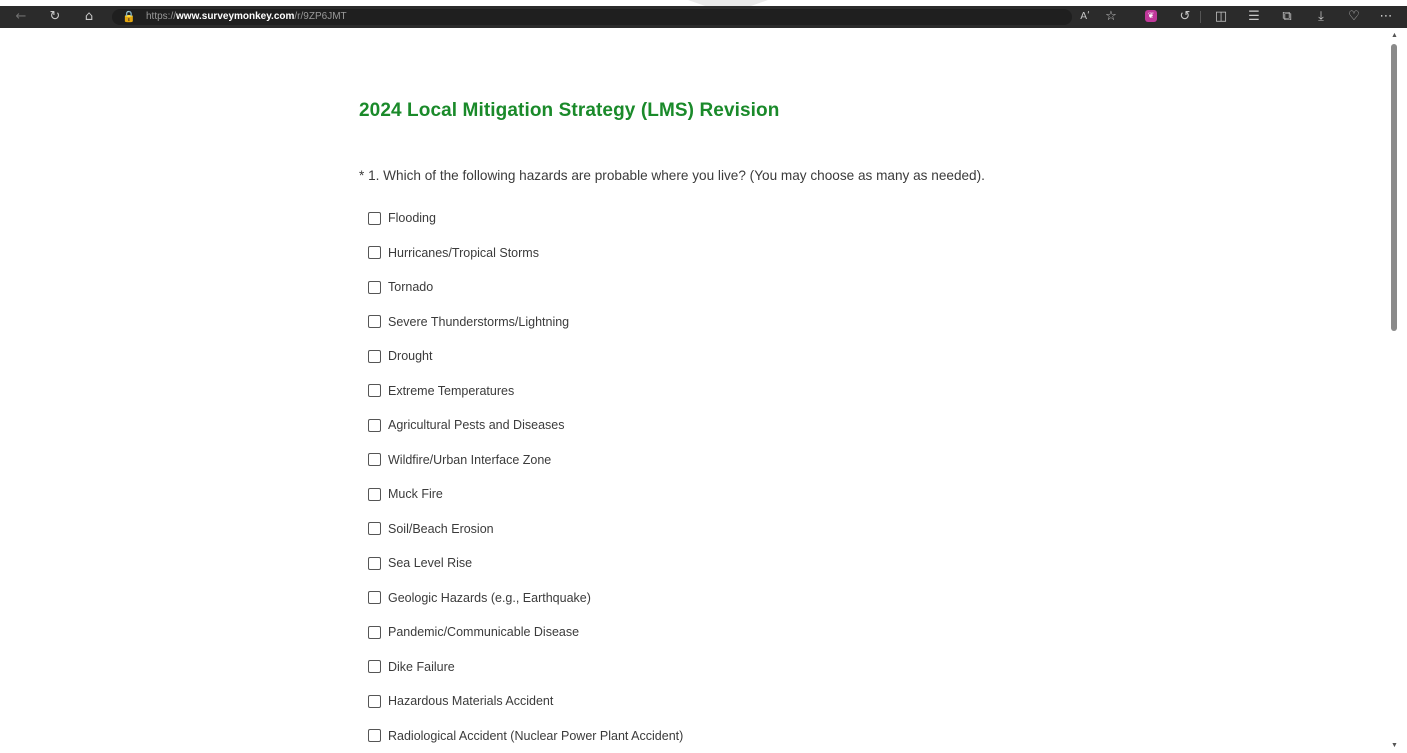 The width and height of the screenshot is (1407, 753). I want to click on hazard-option: Soil/Beach Erosion, so click(431, 529).